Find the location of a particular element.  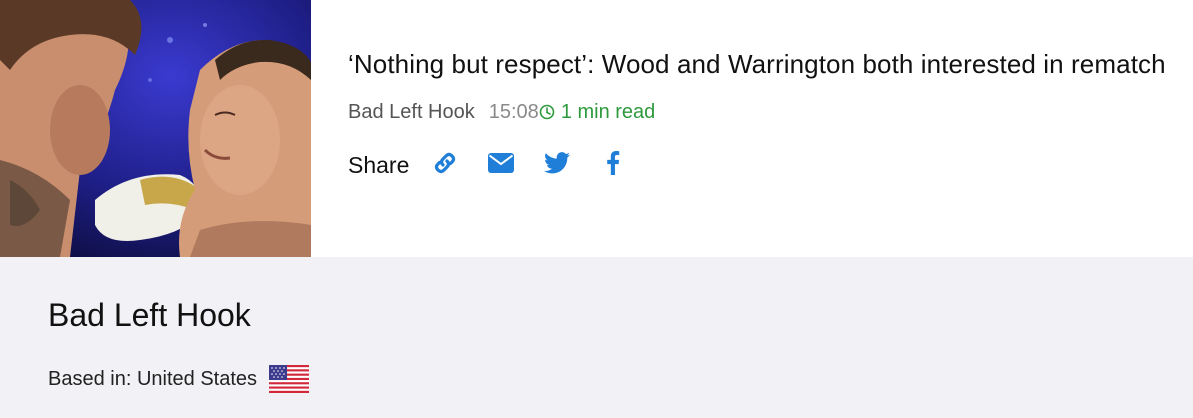

link-icon is located at coordinates (445, 162).